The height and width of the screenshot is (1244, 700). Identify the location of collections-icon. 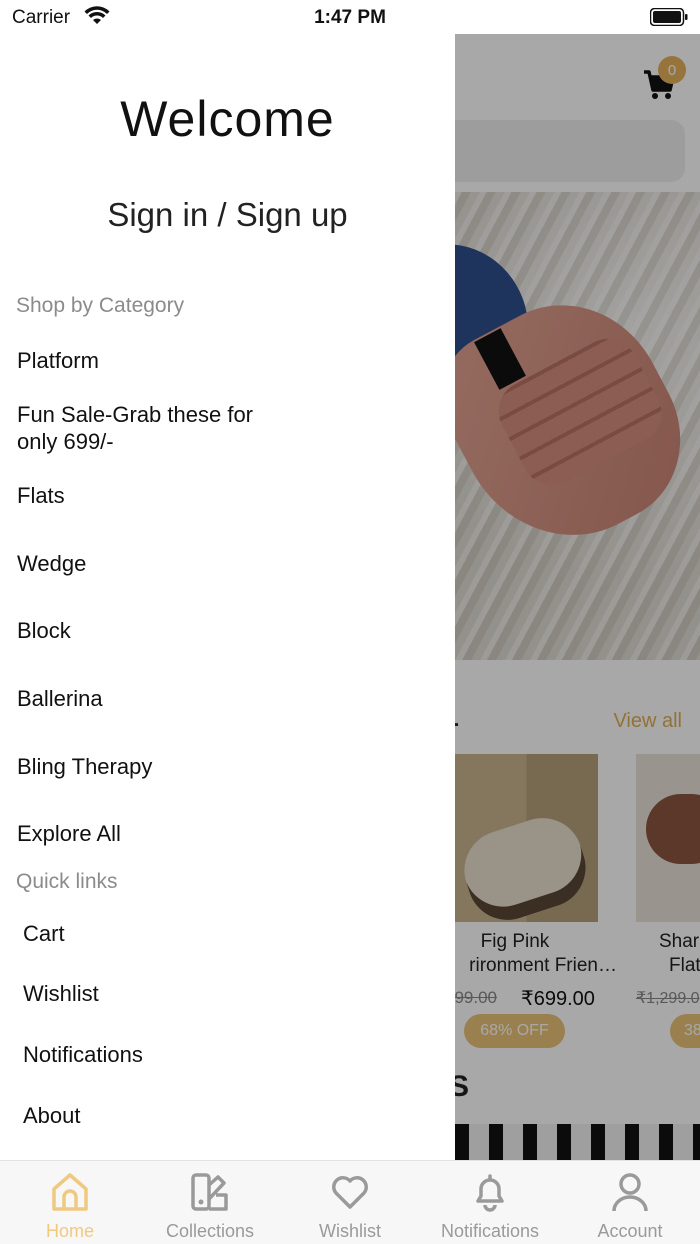
(209, 1192).